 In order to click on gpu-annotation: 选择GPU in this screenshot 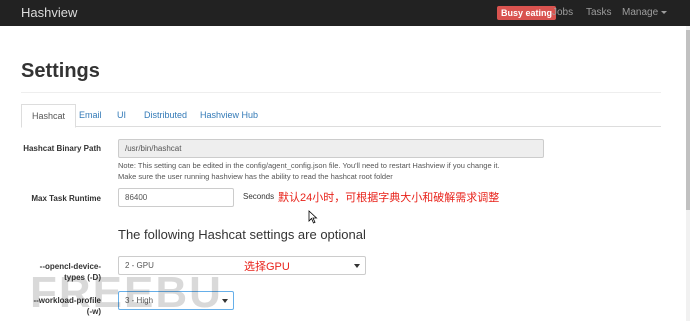, I will do `click(267, 267)`.